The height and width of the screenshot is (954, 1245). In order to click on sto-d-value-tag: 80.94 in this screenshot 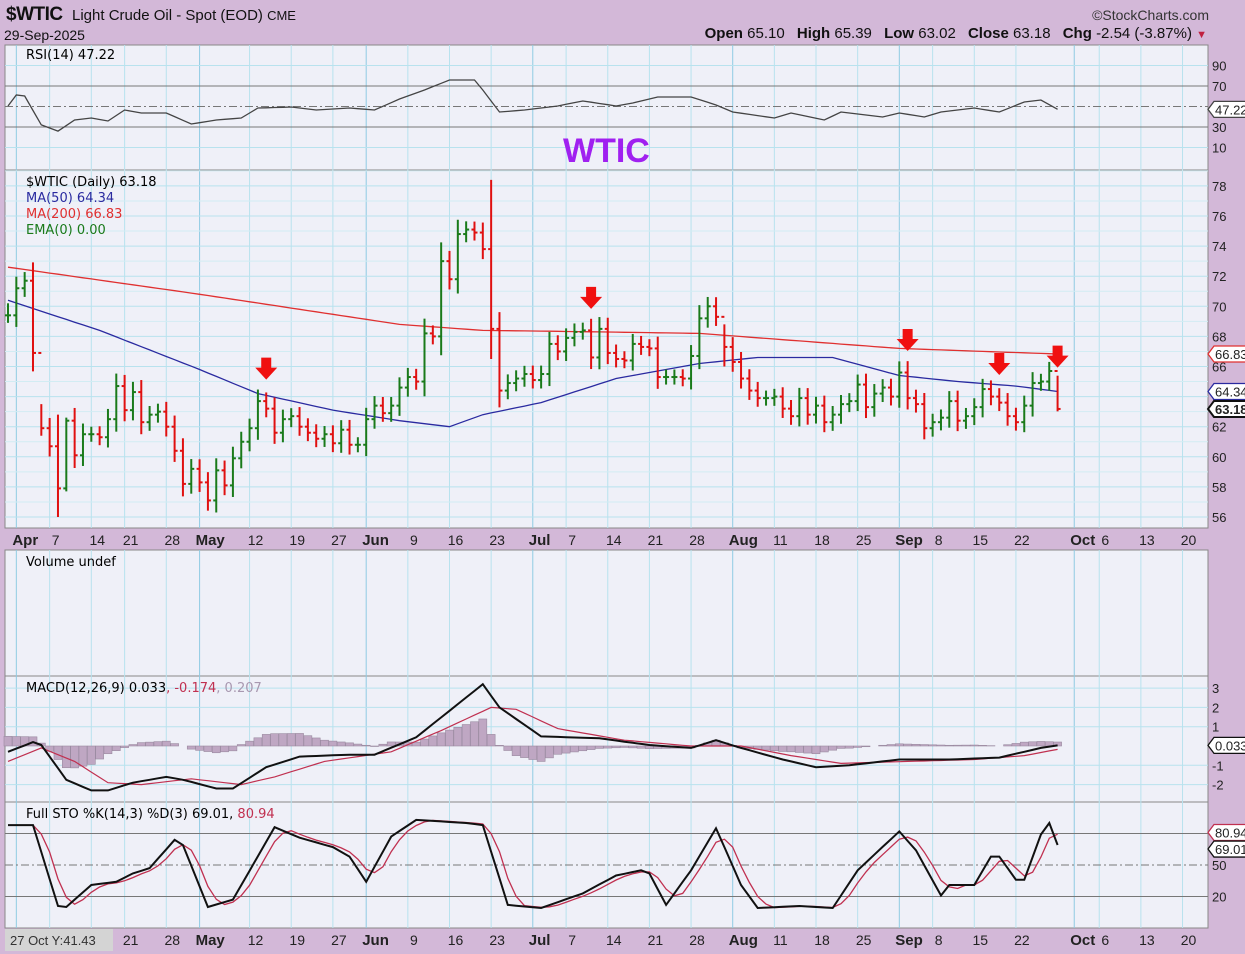, I will do `click(1226, 832)`.